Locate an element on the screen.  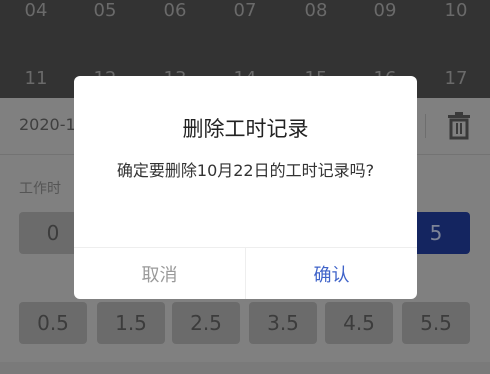
hour-value: 3.5 is located at coordinates (283, 323).